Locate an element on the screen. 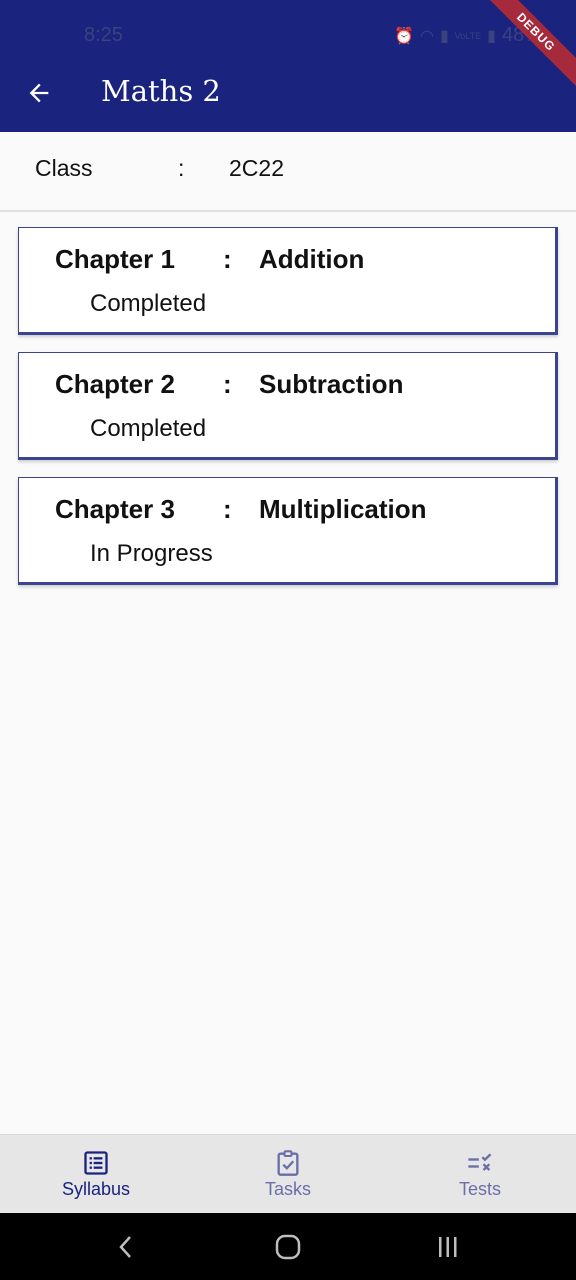 Image resolution: width=576 pixels, height=1280 pixels. nav-item-syllabus: Syllabus is located at coordinates (96, 1174).